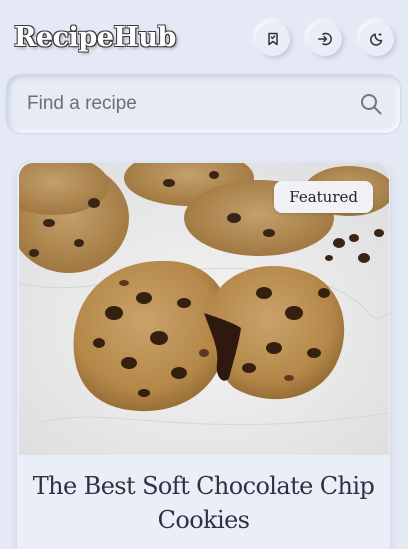 Image resolution: width=408 pixels, height=549 pixels. I want to click on login-icon, so click(325, 39).